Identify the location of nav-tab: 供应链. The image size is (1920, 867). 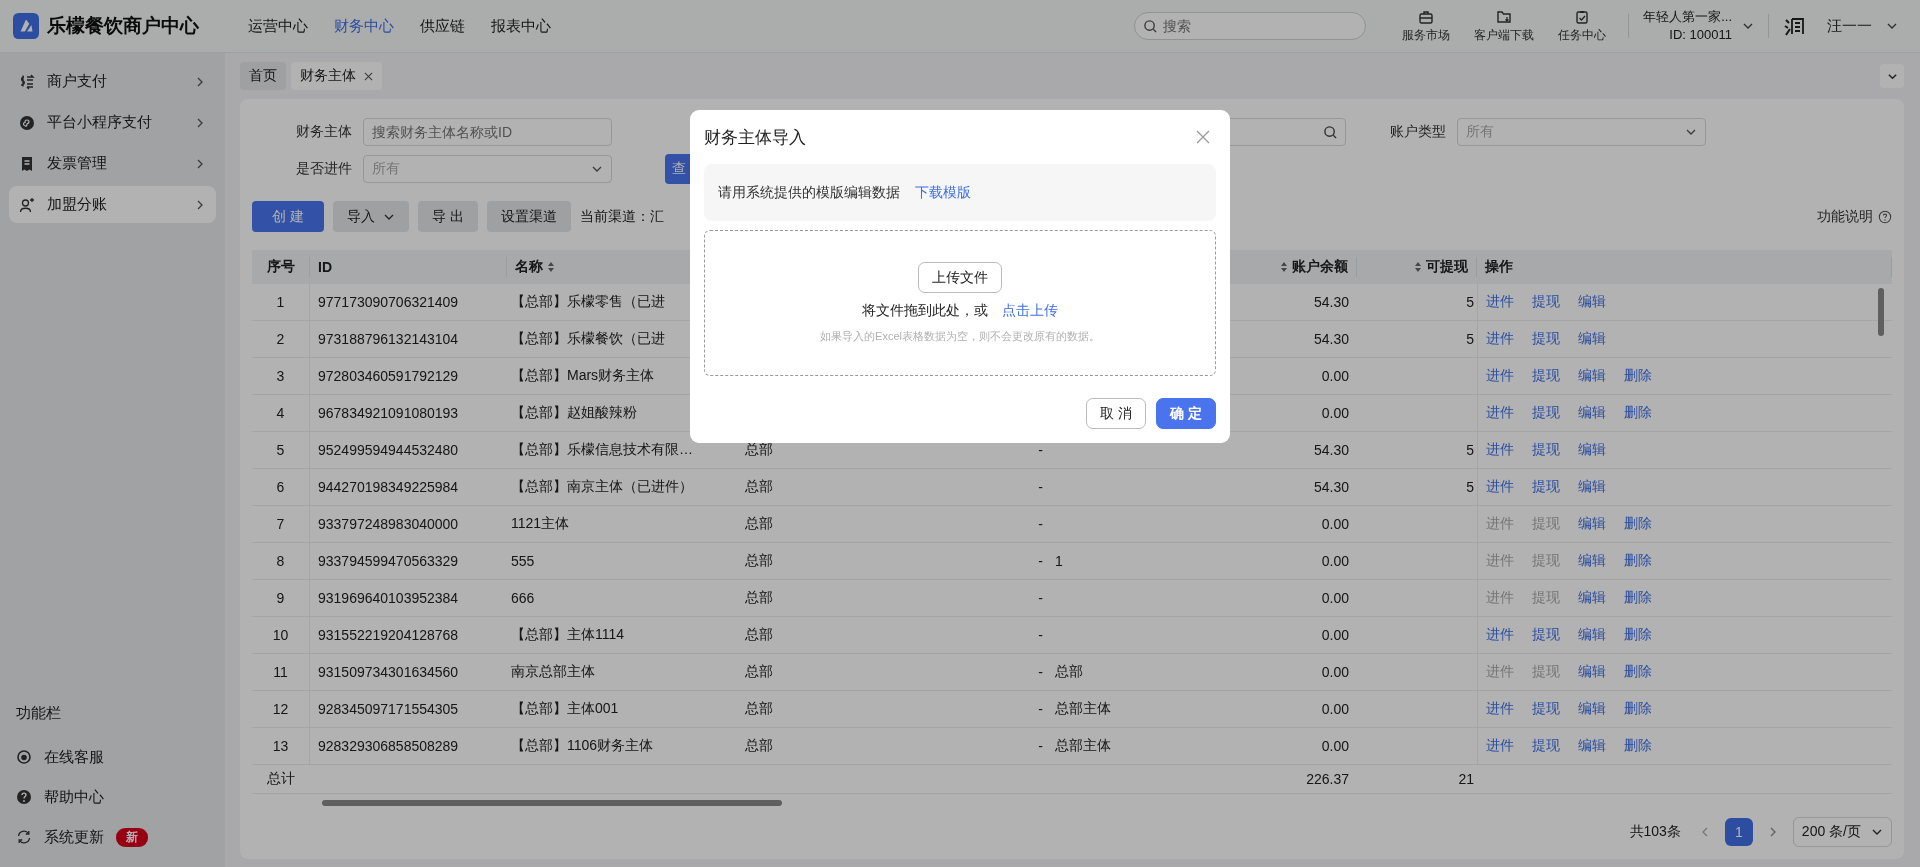
(442, 26).